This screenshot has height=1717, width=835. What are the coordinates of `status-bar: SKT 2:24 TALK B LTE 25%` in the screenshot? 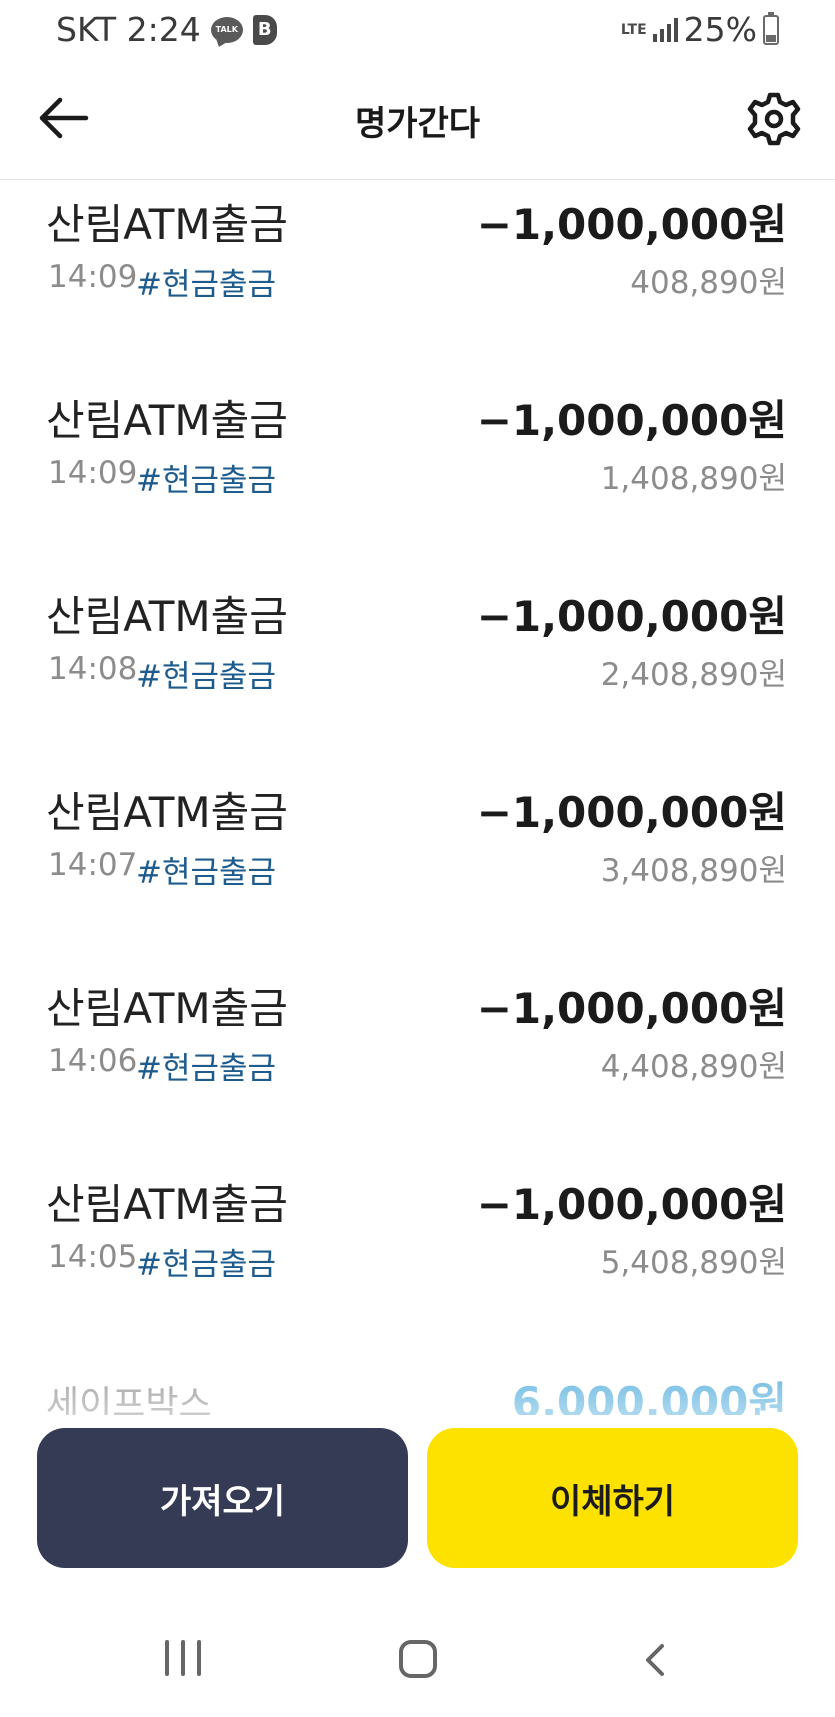 It's located at (417, 31).